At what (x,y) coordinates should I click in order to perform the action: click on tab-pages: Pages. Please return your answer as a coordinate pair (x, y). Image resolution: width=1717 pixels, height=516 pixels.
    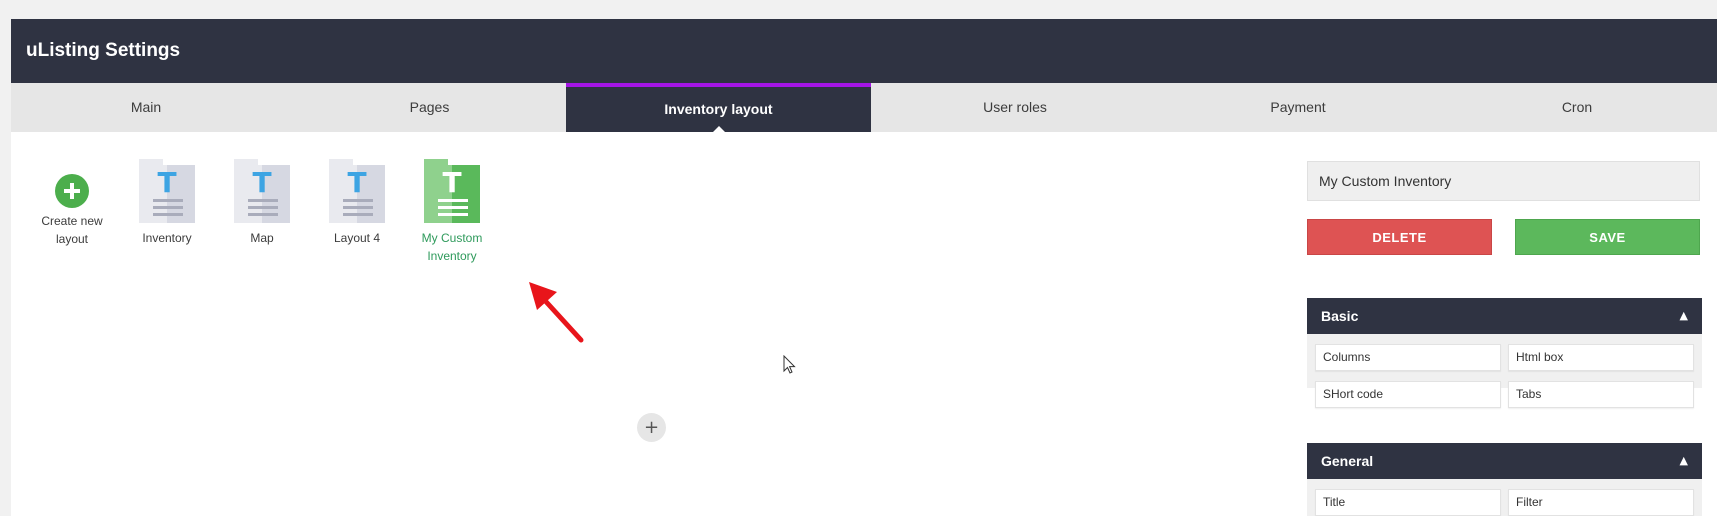
    Looking at the image, I should click on (429, 107).